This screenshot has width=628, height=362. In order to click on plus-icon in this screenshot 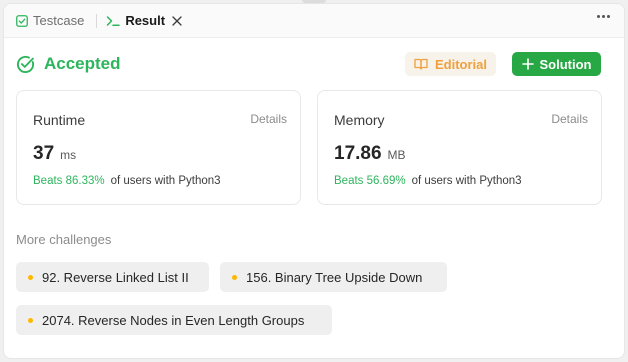, I will do `click(527, 64)`.